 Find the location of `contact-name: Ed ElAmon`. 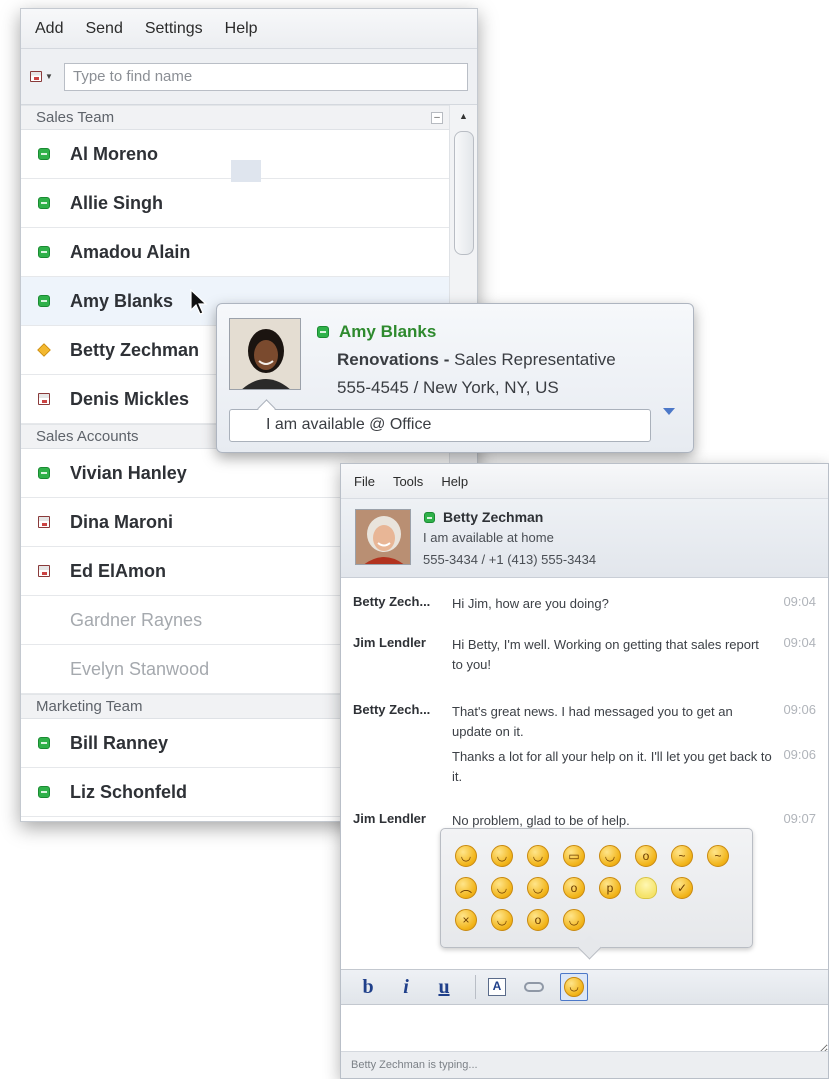

contact-name: Ed ElAmon is located at coordinates (118, 570).